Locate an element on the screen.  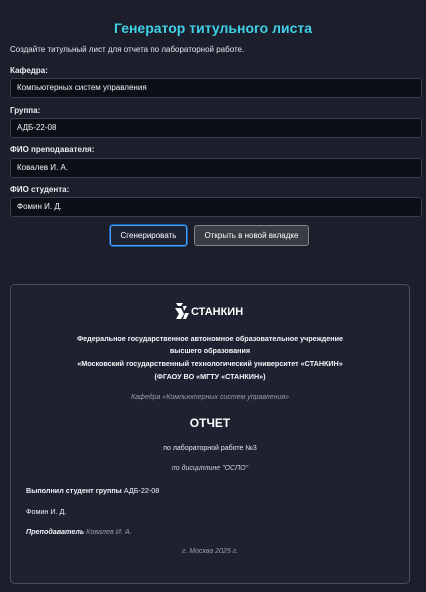
stankin-emblem-icon is located at coordinates (182, 311).